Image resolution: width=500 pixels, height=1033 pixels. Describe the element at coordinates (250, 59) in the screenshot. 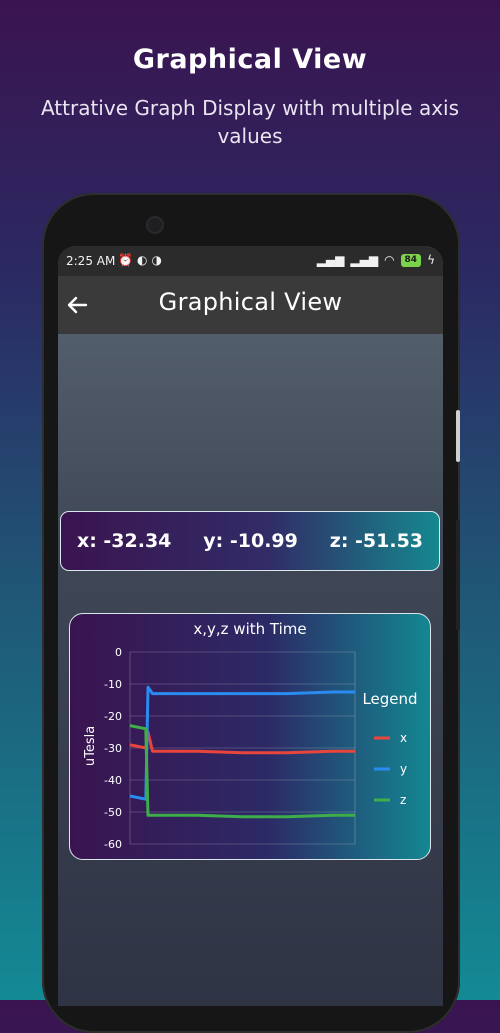

I see `promo-title: Graphical View` at that location.